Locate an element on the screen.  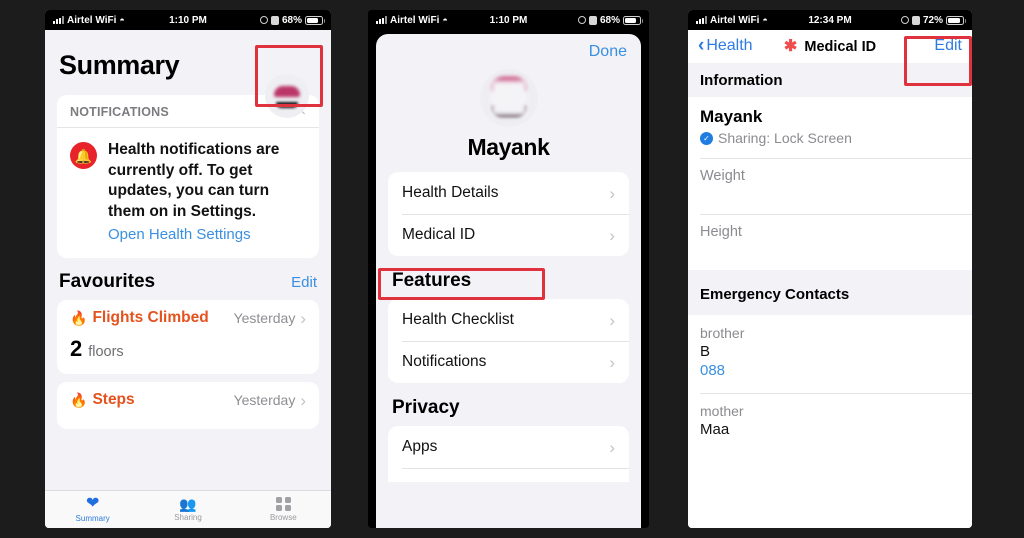
tab-summary: ❤ Summary is located at coordinates (92, 509).